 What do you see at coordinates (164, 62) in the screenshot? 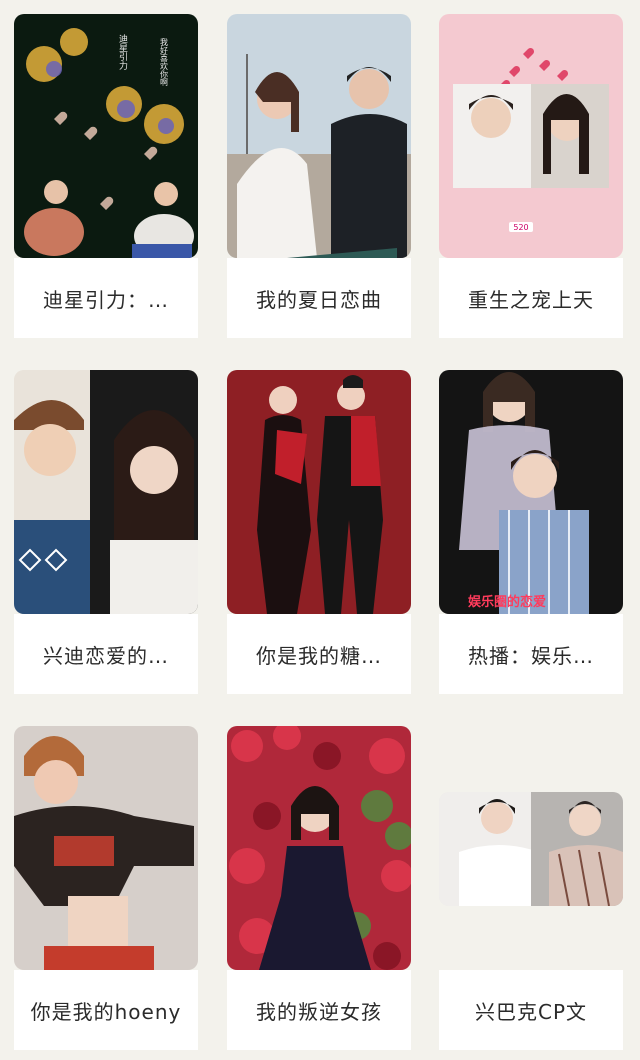
I see `cover-text: 我好喜欢你啊` at bounding box center [164, 62].